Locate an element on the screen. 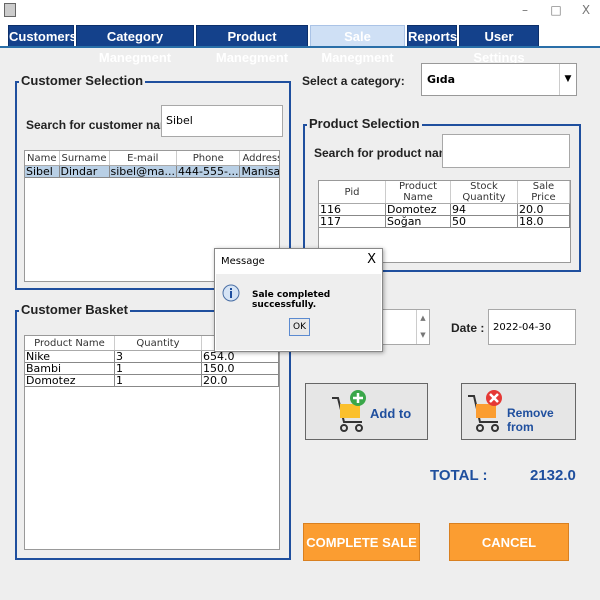 This screenshot has height=600, width=600. product-selection-title: Product Selection is located at coordinates (364, 123).